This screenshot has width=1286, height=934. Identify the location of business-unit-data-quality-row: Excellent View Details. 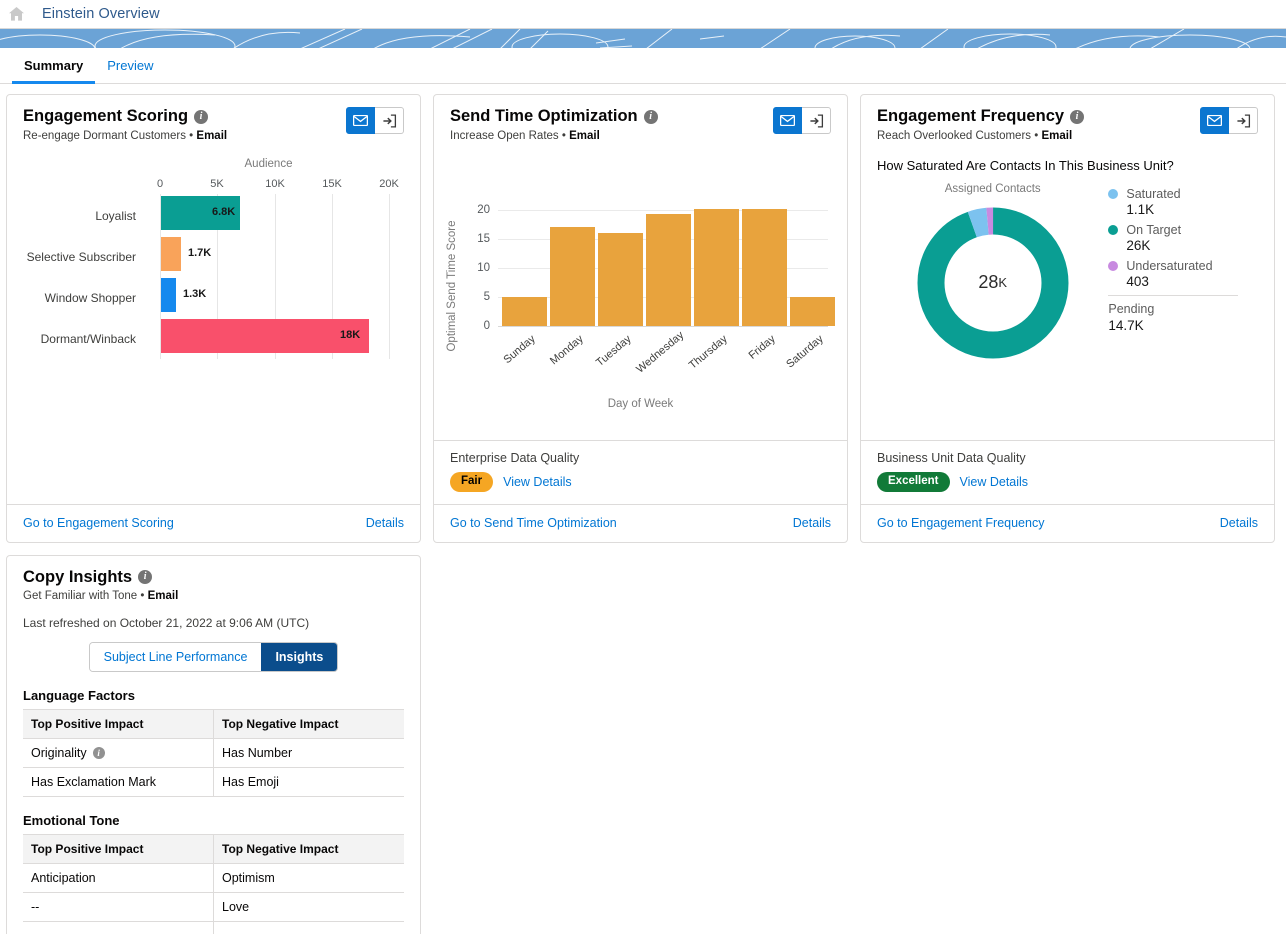
(1067, 481).